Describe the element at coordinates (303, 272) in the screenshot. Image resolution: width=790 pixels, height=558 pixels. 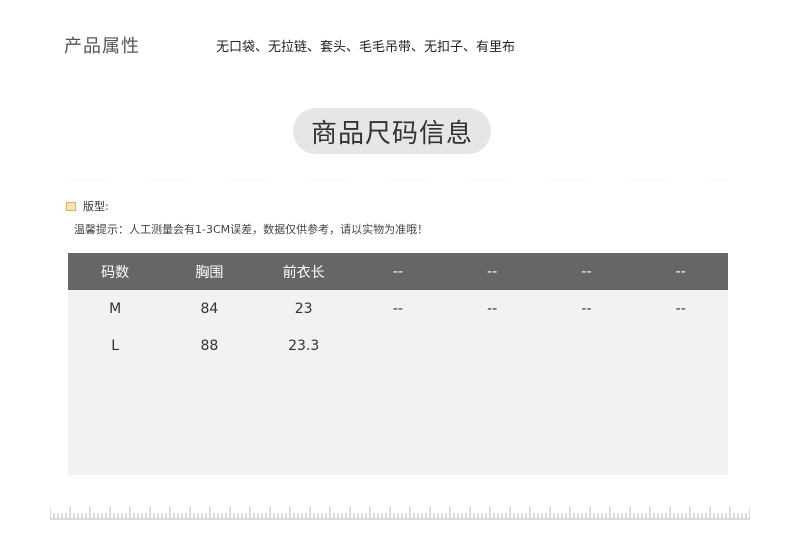
I see `header-cell: 前衣长` at that location.